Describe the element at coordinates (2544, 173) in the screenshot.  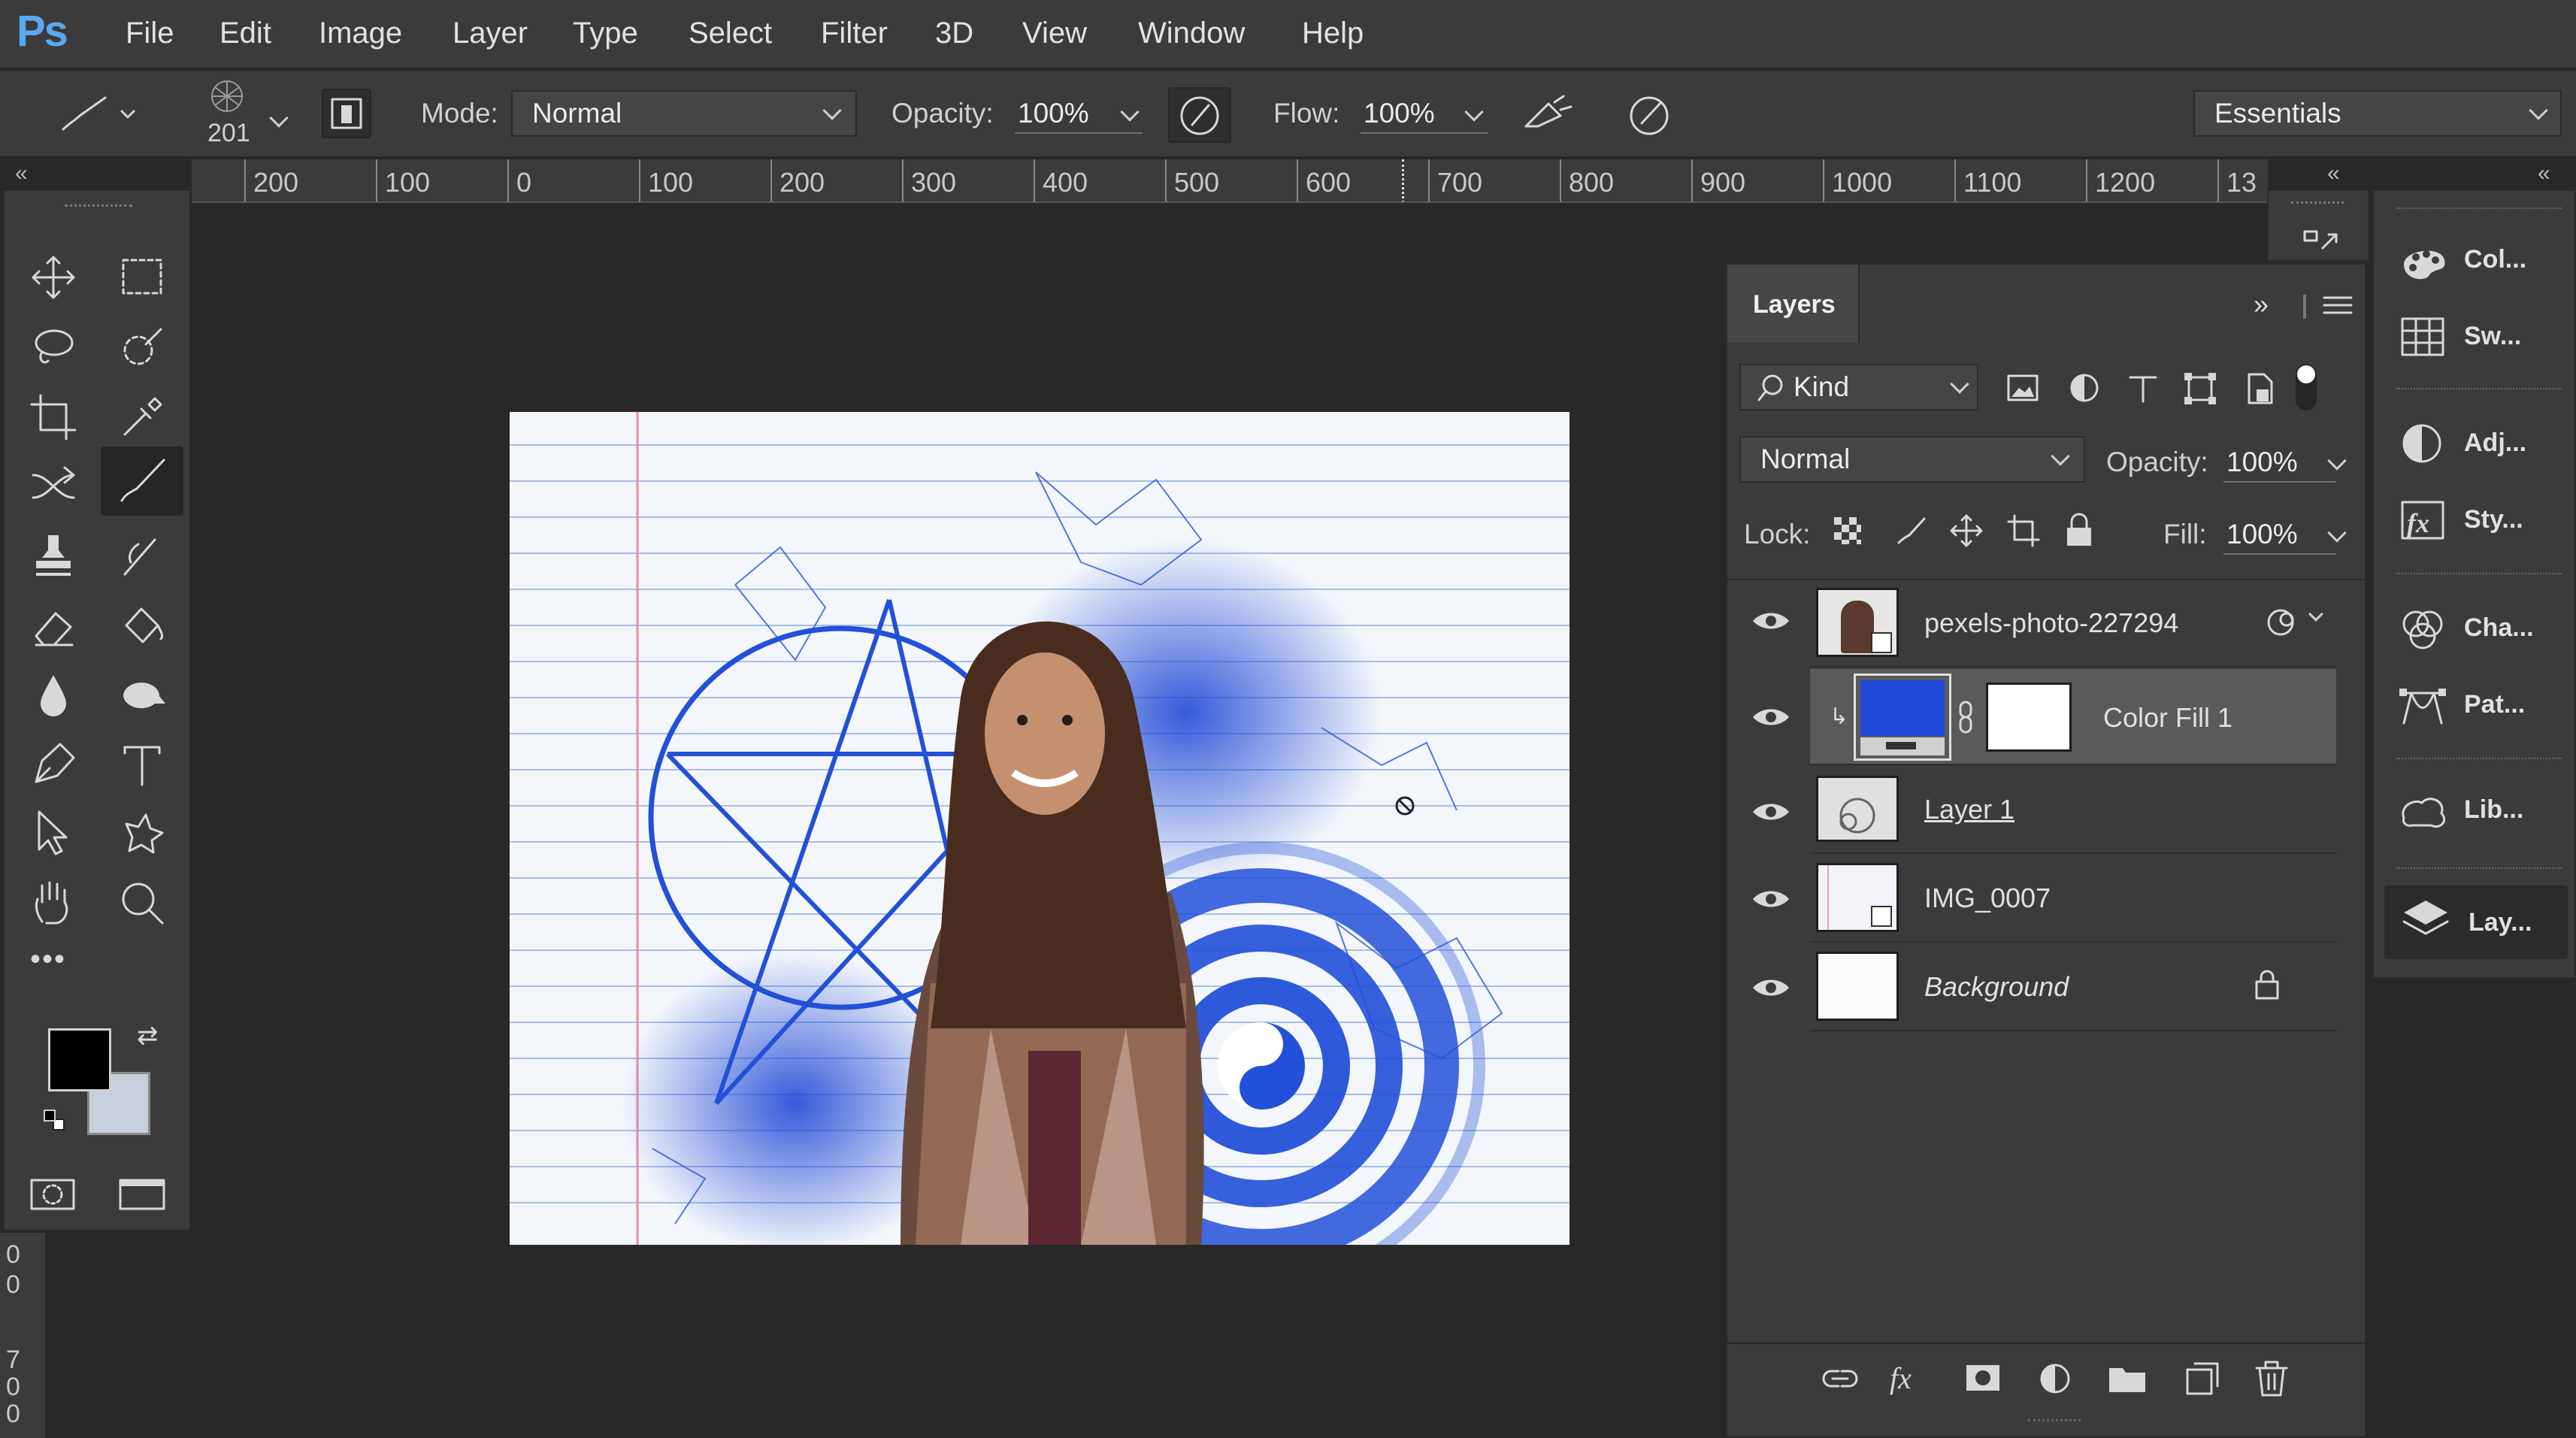
I see `collapse-dock-icon: «` at that location.